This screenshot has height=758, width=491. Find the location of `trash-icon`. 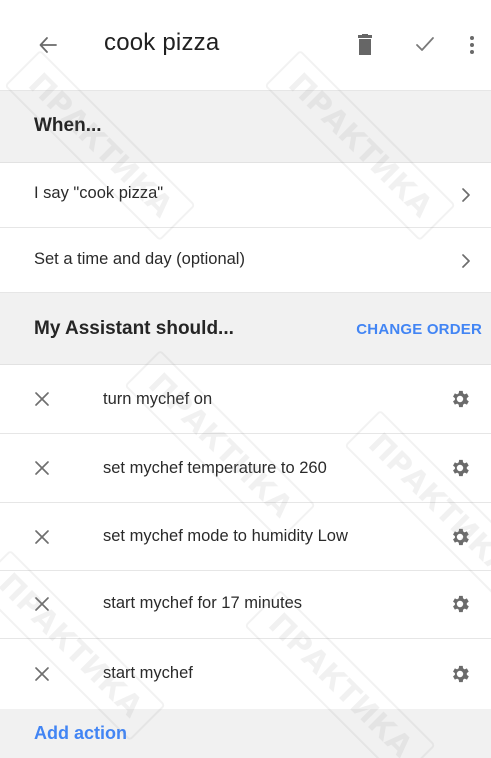

trash-icon is located at coordinates (365, 44).